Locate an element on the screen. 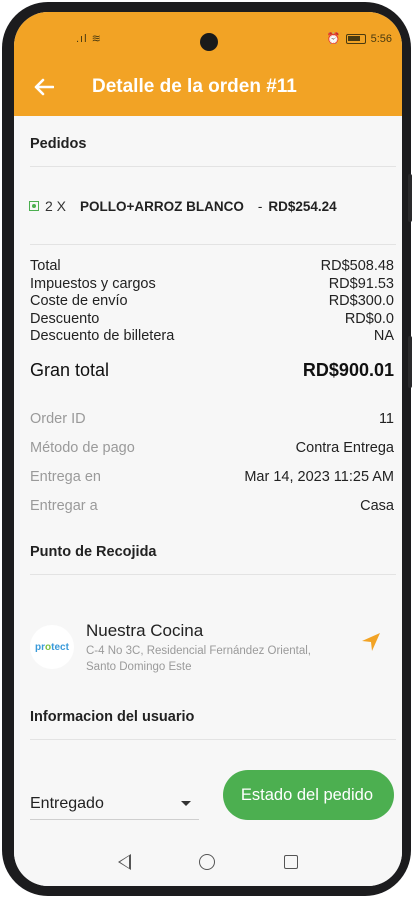 The width and height of the screenshot is (415, 900). shipping-value: RD$300.0 is located at coordinates (361, 301).